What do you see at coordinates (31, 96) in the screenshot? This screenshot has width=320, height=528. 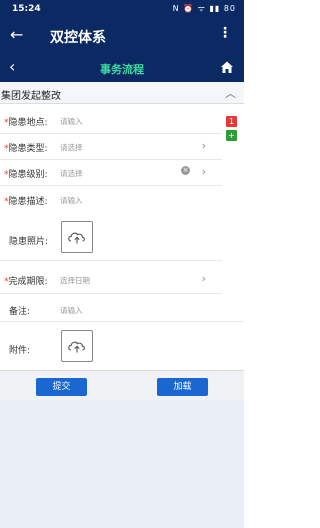 I see `section-title: 集团发起整改` at bounding box center [31, 96].